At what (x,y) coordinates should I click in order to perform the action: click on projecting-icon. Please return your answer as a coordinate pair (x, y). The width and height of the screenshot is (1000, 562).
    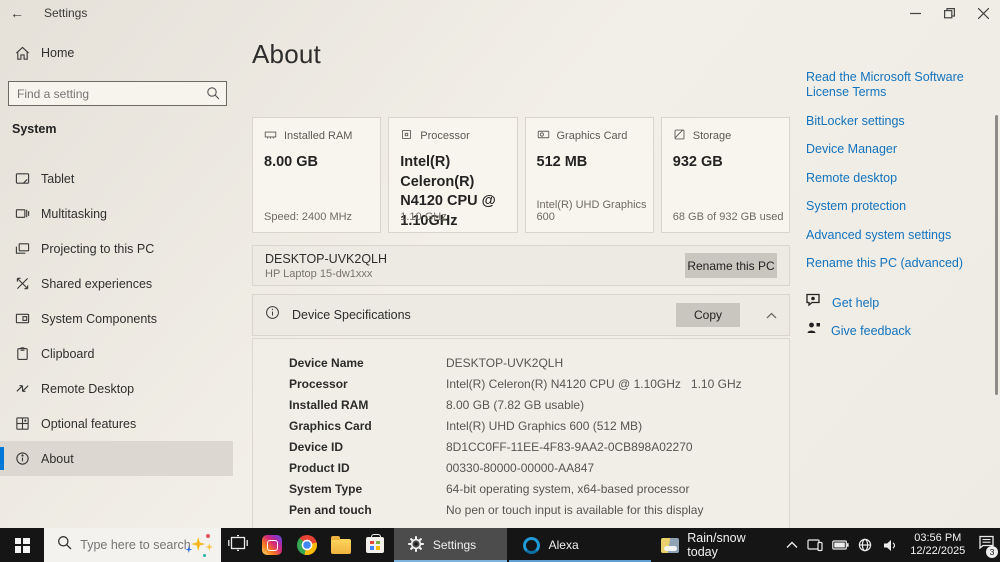
    Looking at the image, I should click on (22, 249).